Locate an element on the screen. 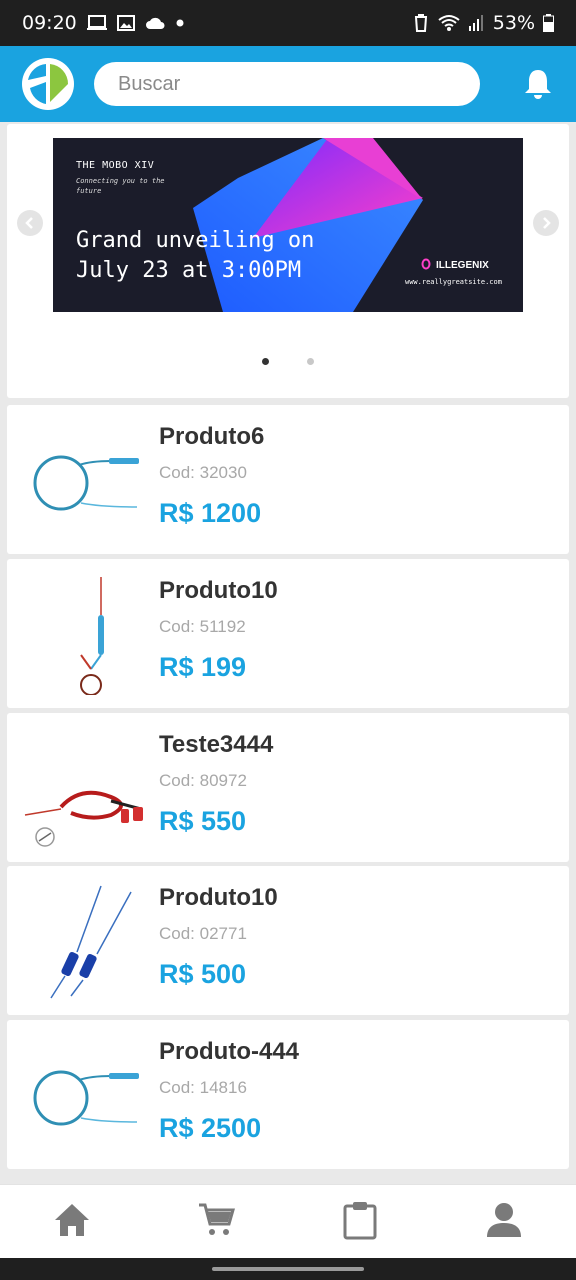 Image resolution: width=576 pixels, height=1280 pixels. product-card: Produto10 Cod: 51192 R$ 199 is located at coordinates (288, 633).